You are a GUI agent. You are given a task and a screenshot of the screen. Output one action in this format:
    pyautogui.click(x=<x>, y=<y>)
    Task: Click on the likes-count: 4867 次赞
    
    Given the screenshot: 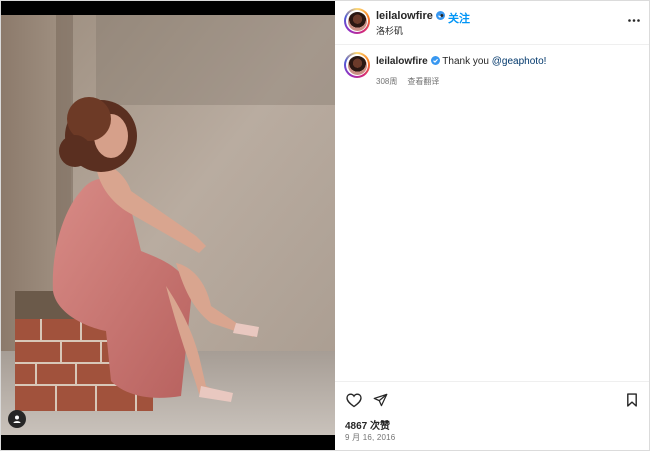 What is the action you would take?
    pyautogui.click(x=367, y=424)
    